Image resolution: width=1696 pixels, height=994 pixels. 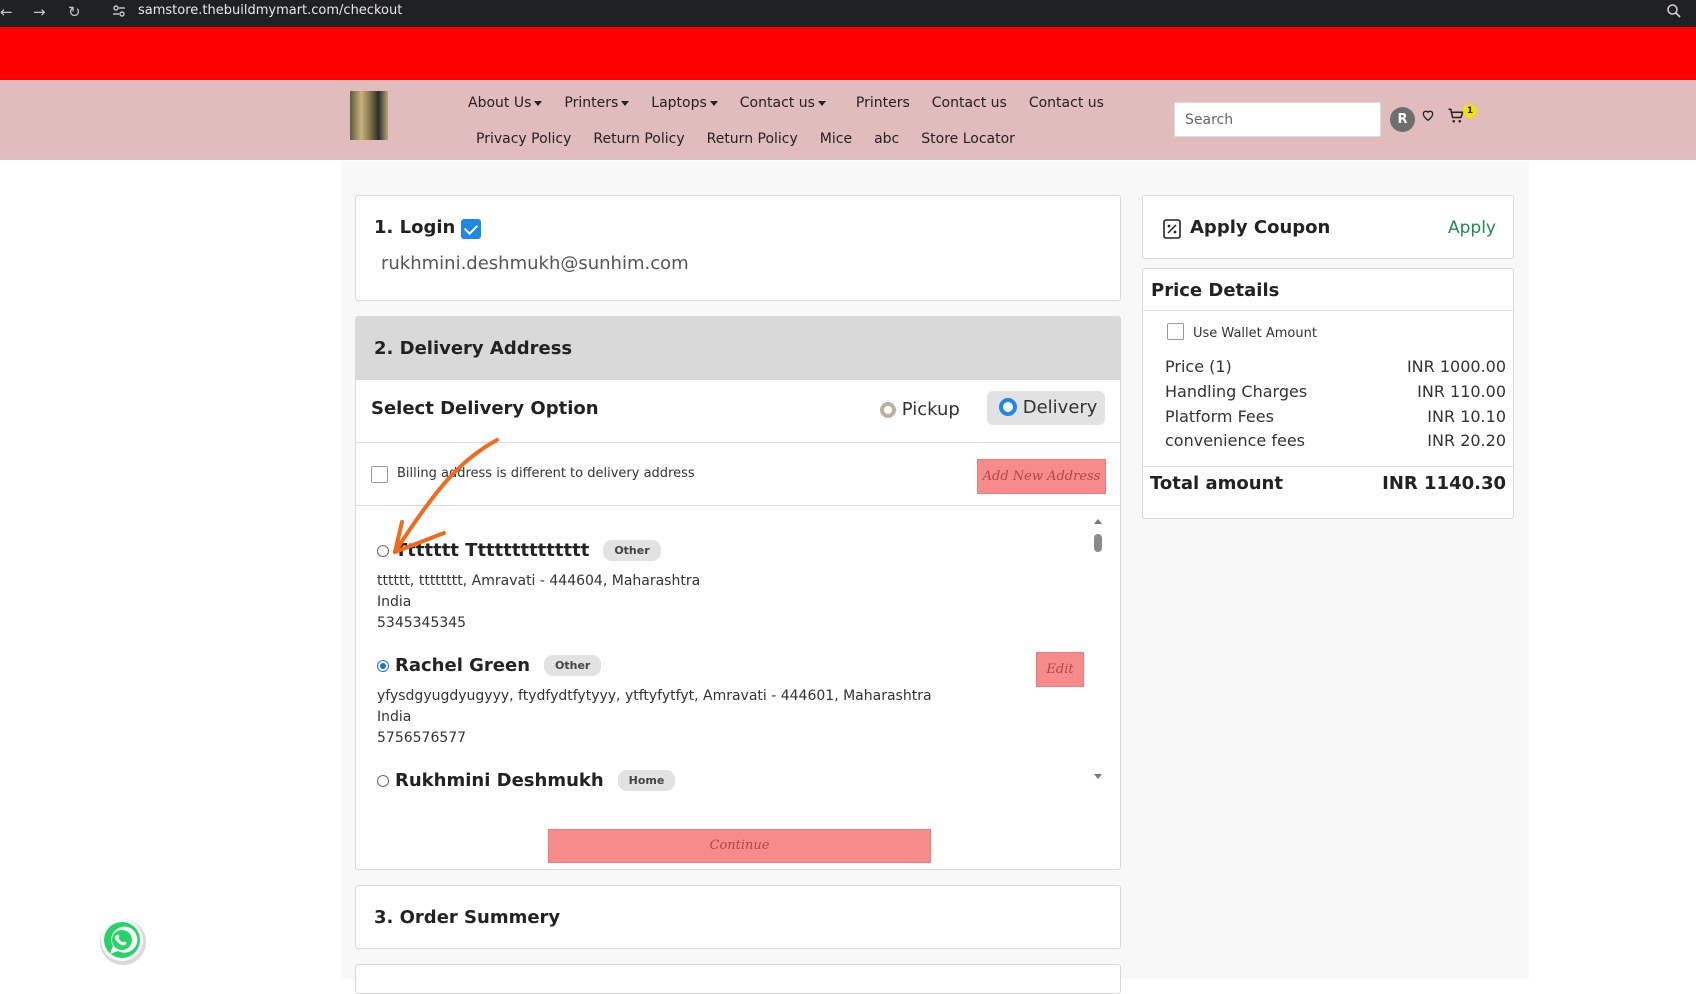 I want to click on whatsapp-icon, so click(x=123, y=941).